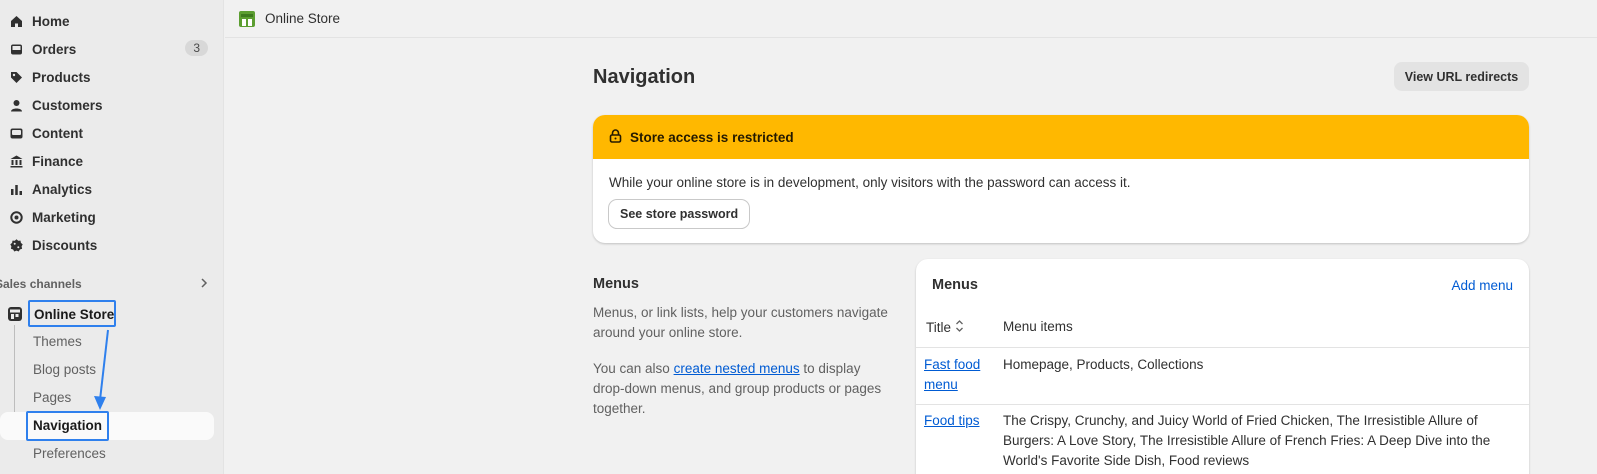 The height and width of the screenshot is (474, 1597). I want to click on bar-chart-icon, so click(16, 189).